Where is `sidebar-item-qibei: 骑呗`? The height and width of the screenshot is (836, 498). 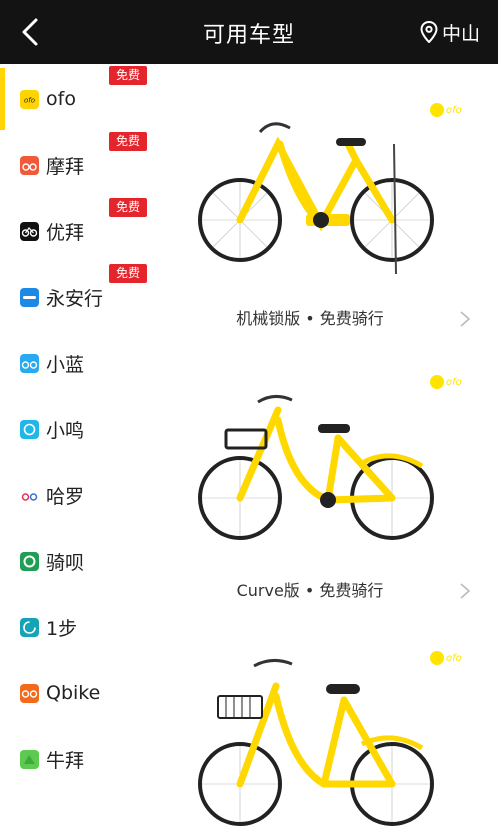
sidebar-item-qibei: 骑呗 is located at coordinates (76, 561).